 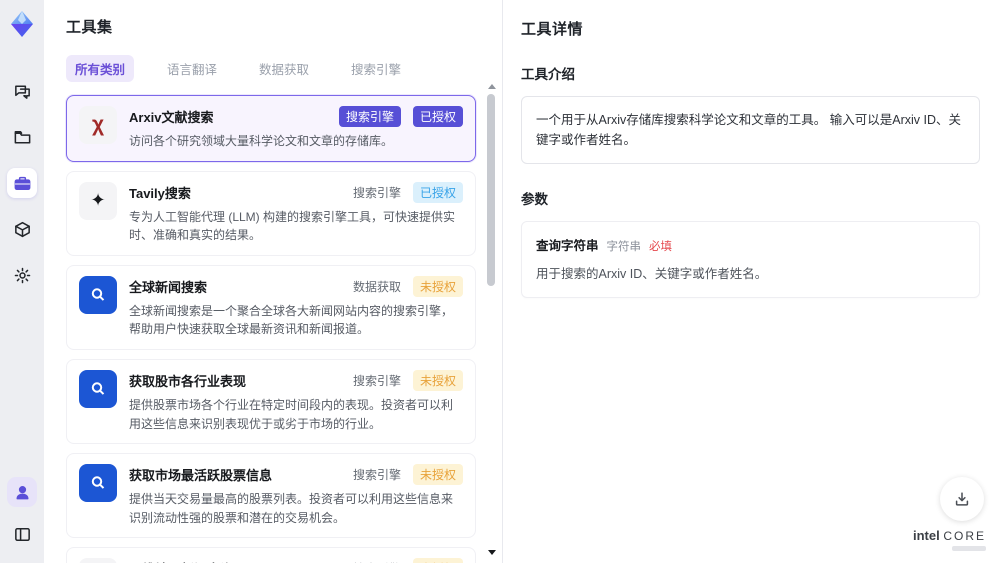 I want to click on category-badge: 搜索引擎, so click(x=369, y=116).